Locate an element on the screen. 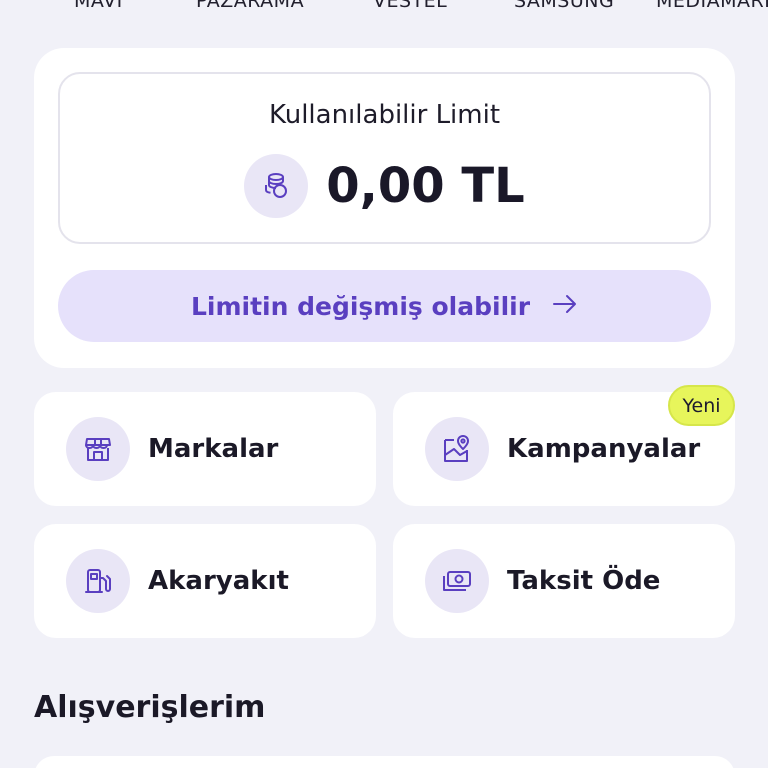 Image resolution: width=768 pixels, height=768 pixels. coins-icon is located at coordinates (276, 186).